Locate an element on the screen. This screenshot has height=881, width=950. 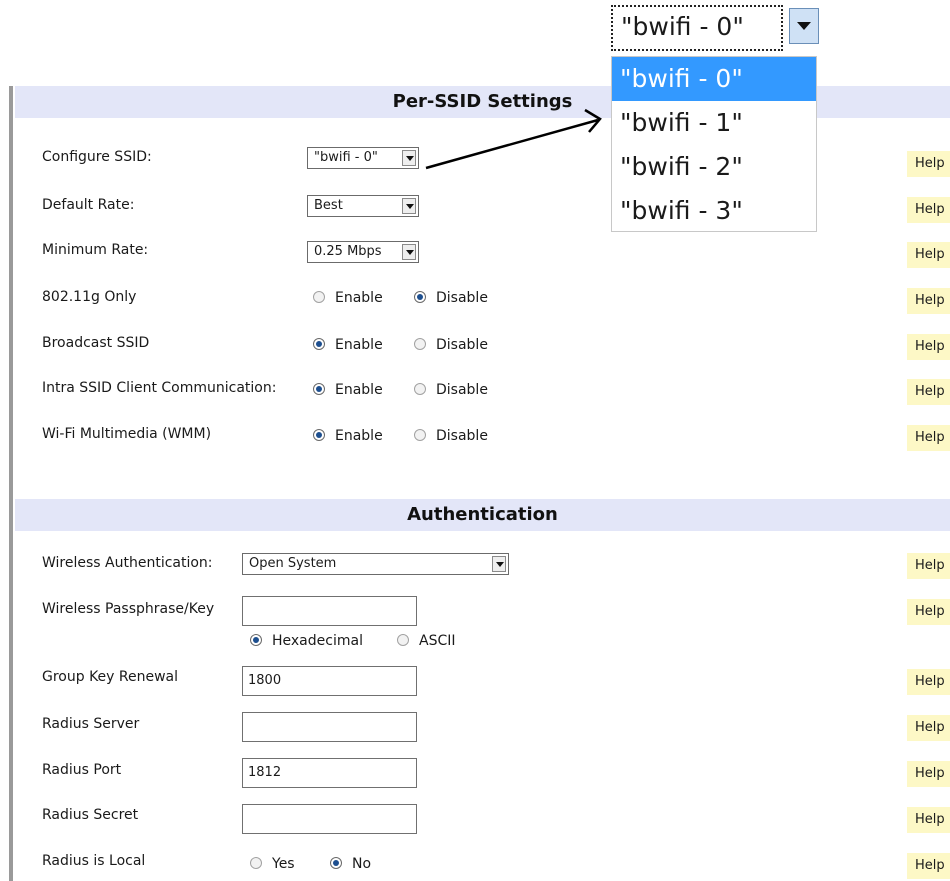
callout-arrow is located at coordinates (513, 139).